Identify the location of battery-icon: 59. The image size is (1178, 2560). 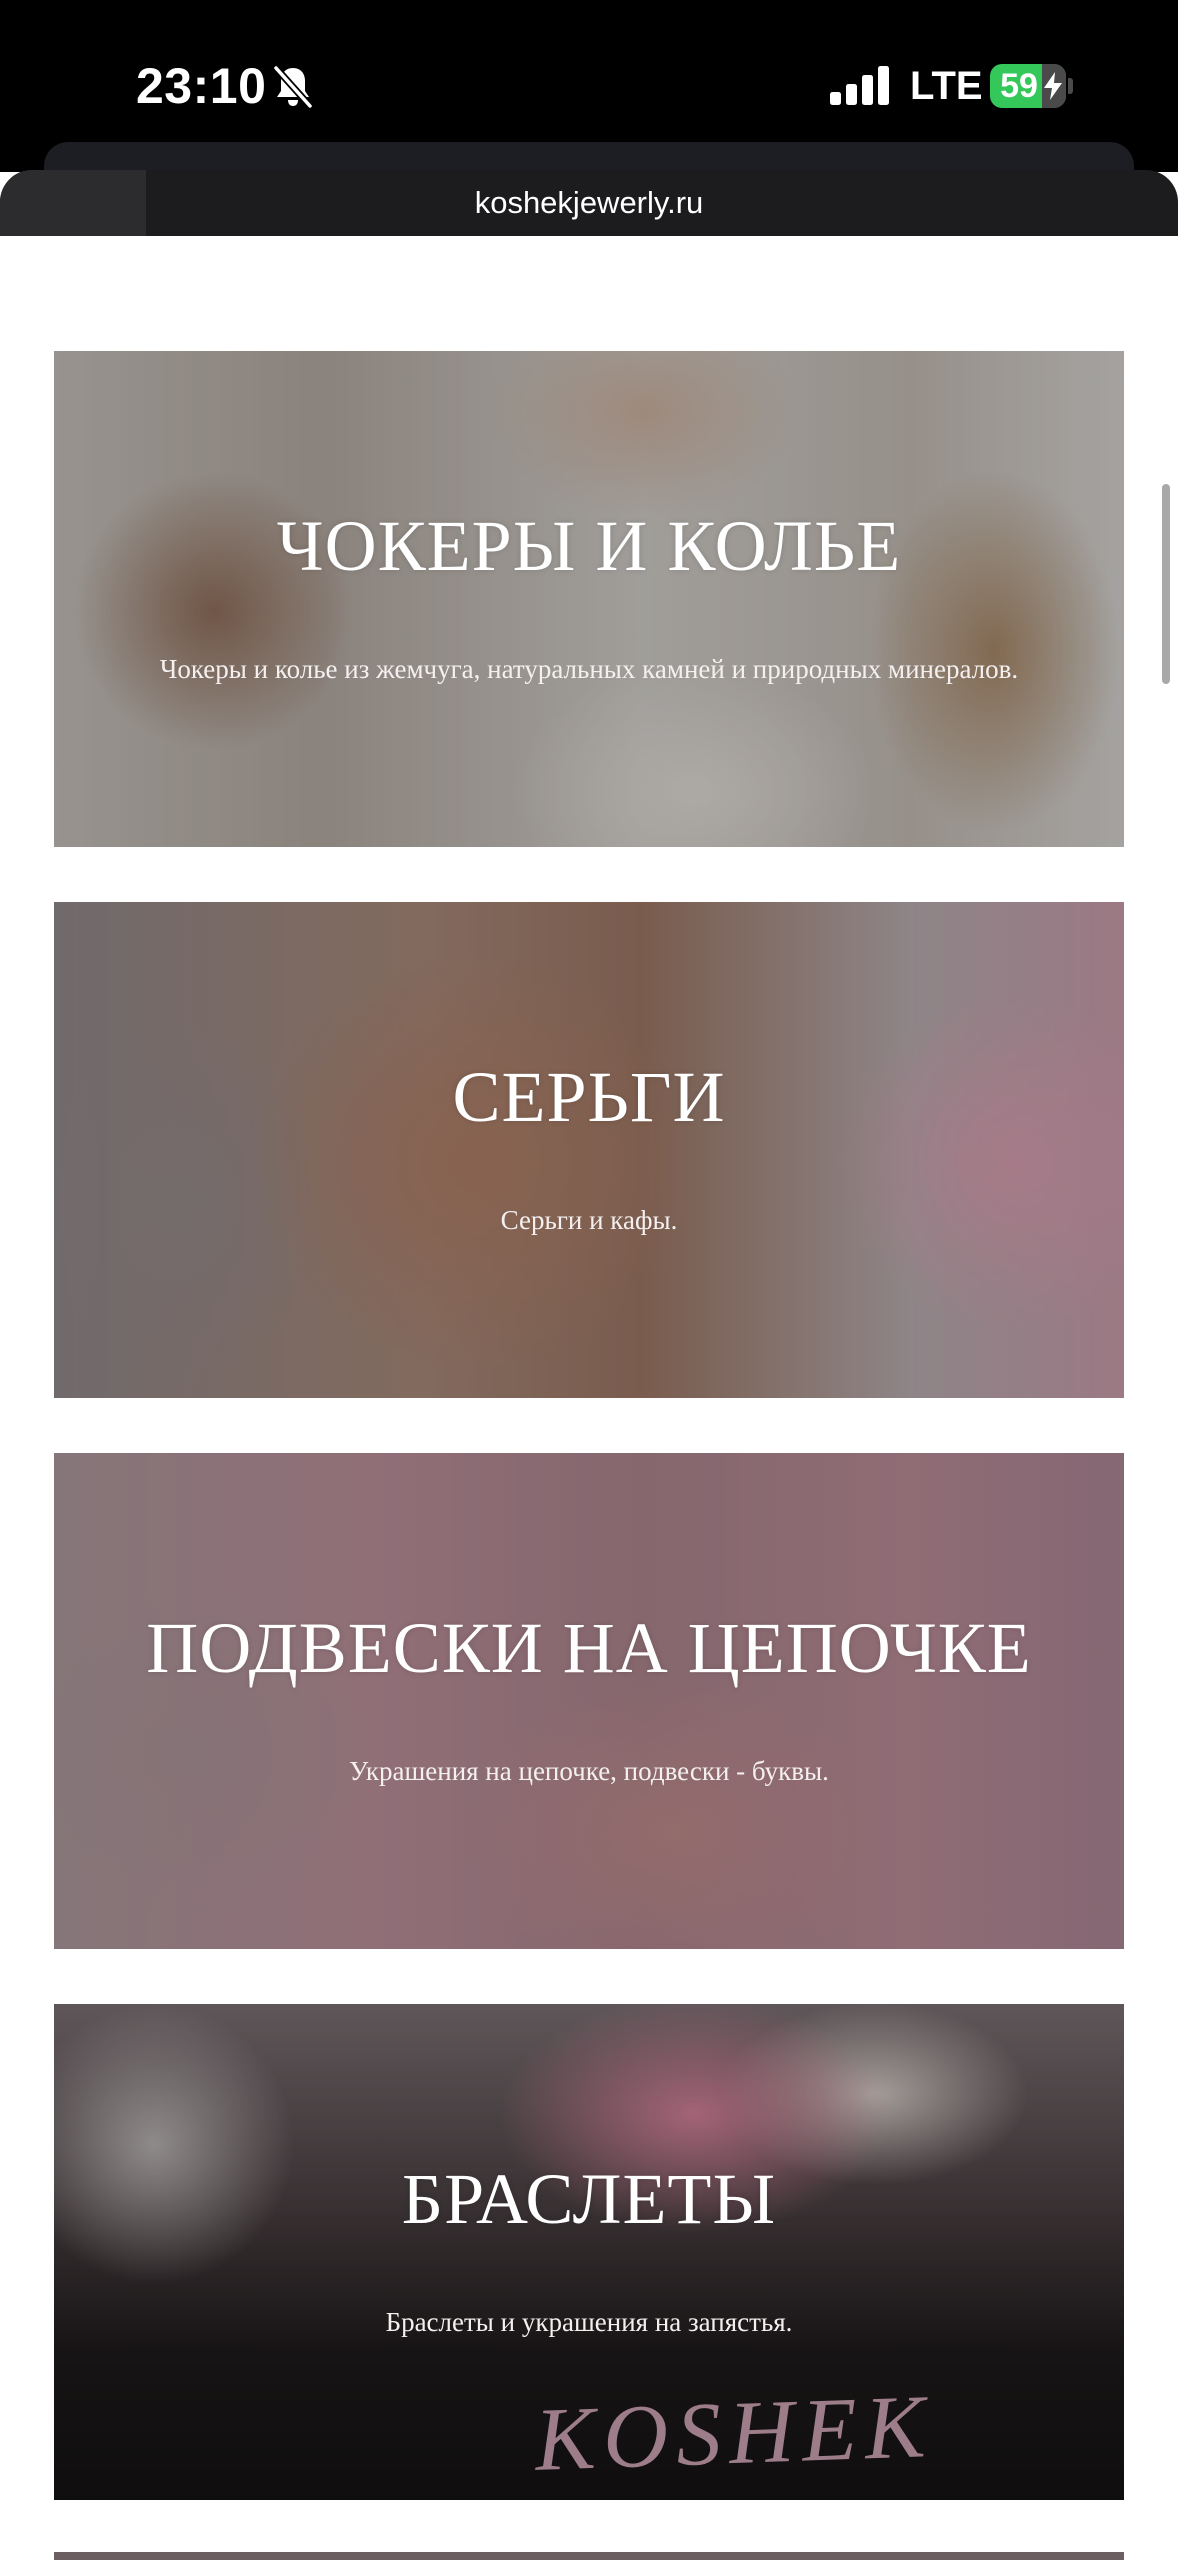
(1028, 86).